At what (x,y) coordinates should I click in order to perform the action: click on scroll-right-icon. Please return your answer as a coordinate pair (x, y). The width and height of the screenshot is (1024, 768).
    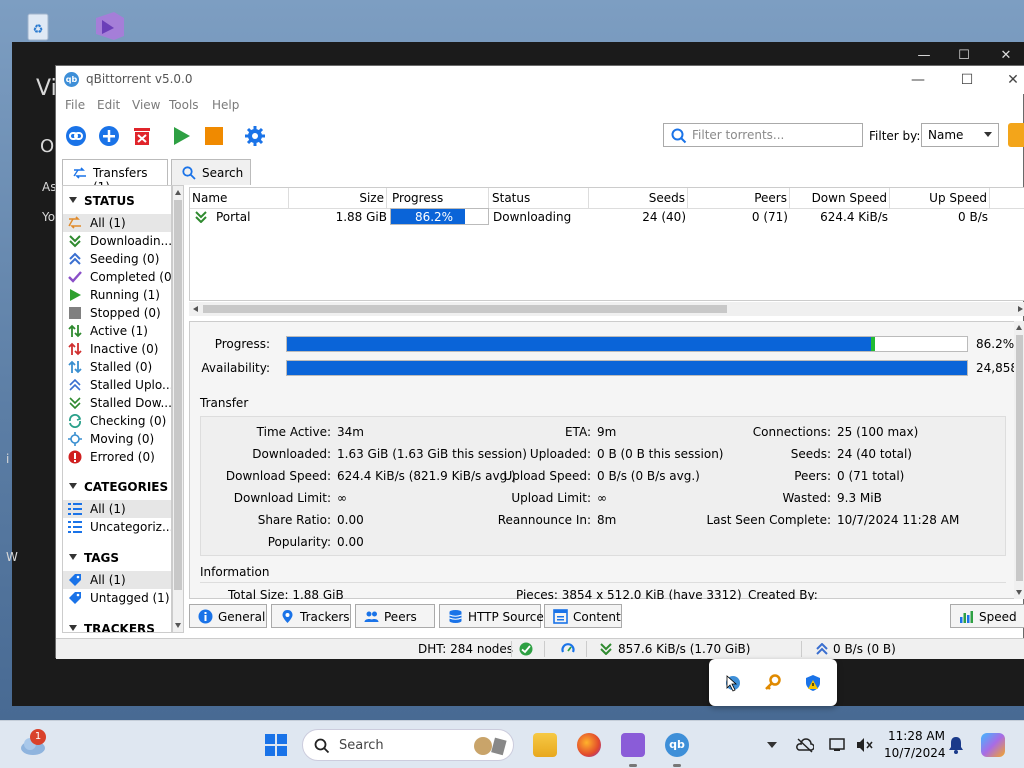
    Looking at the image, I should click on (1020, 309).